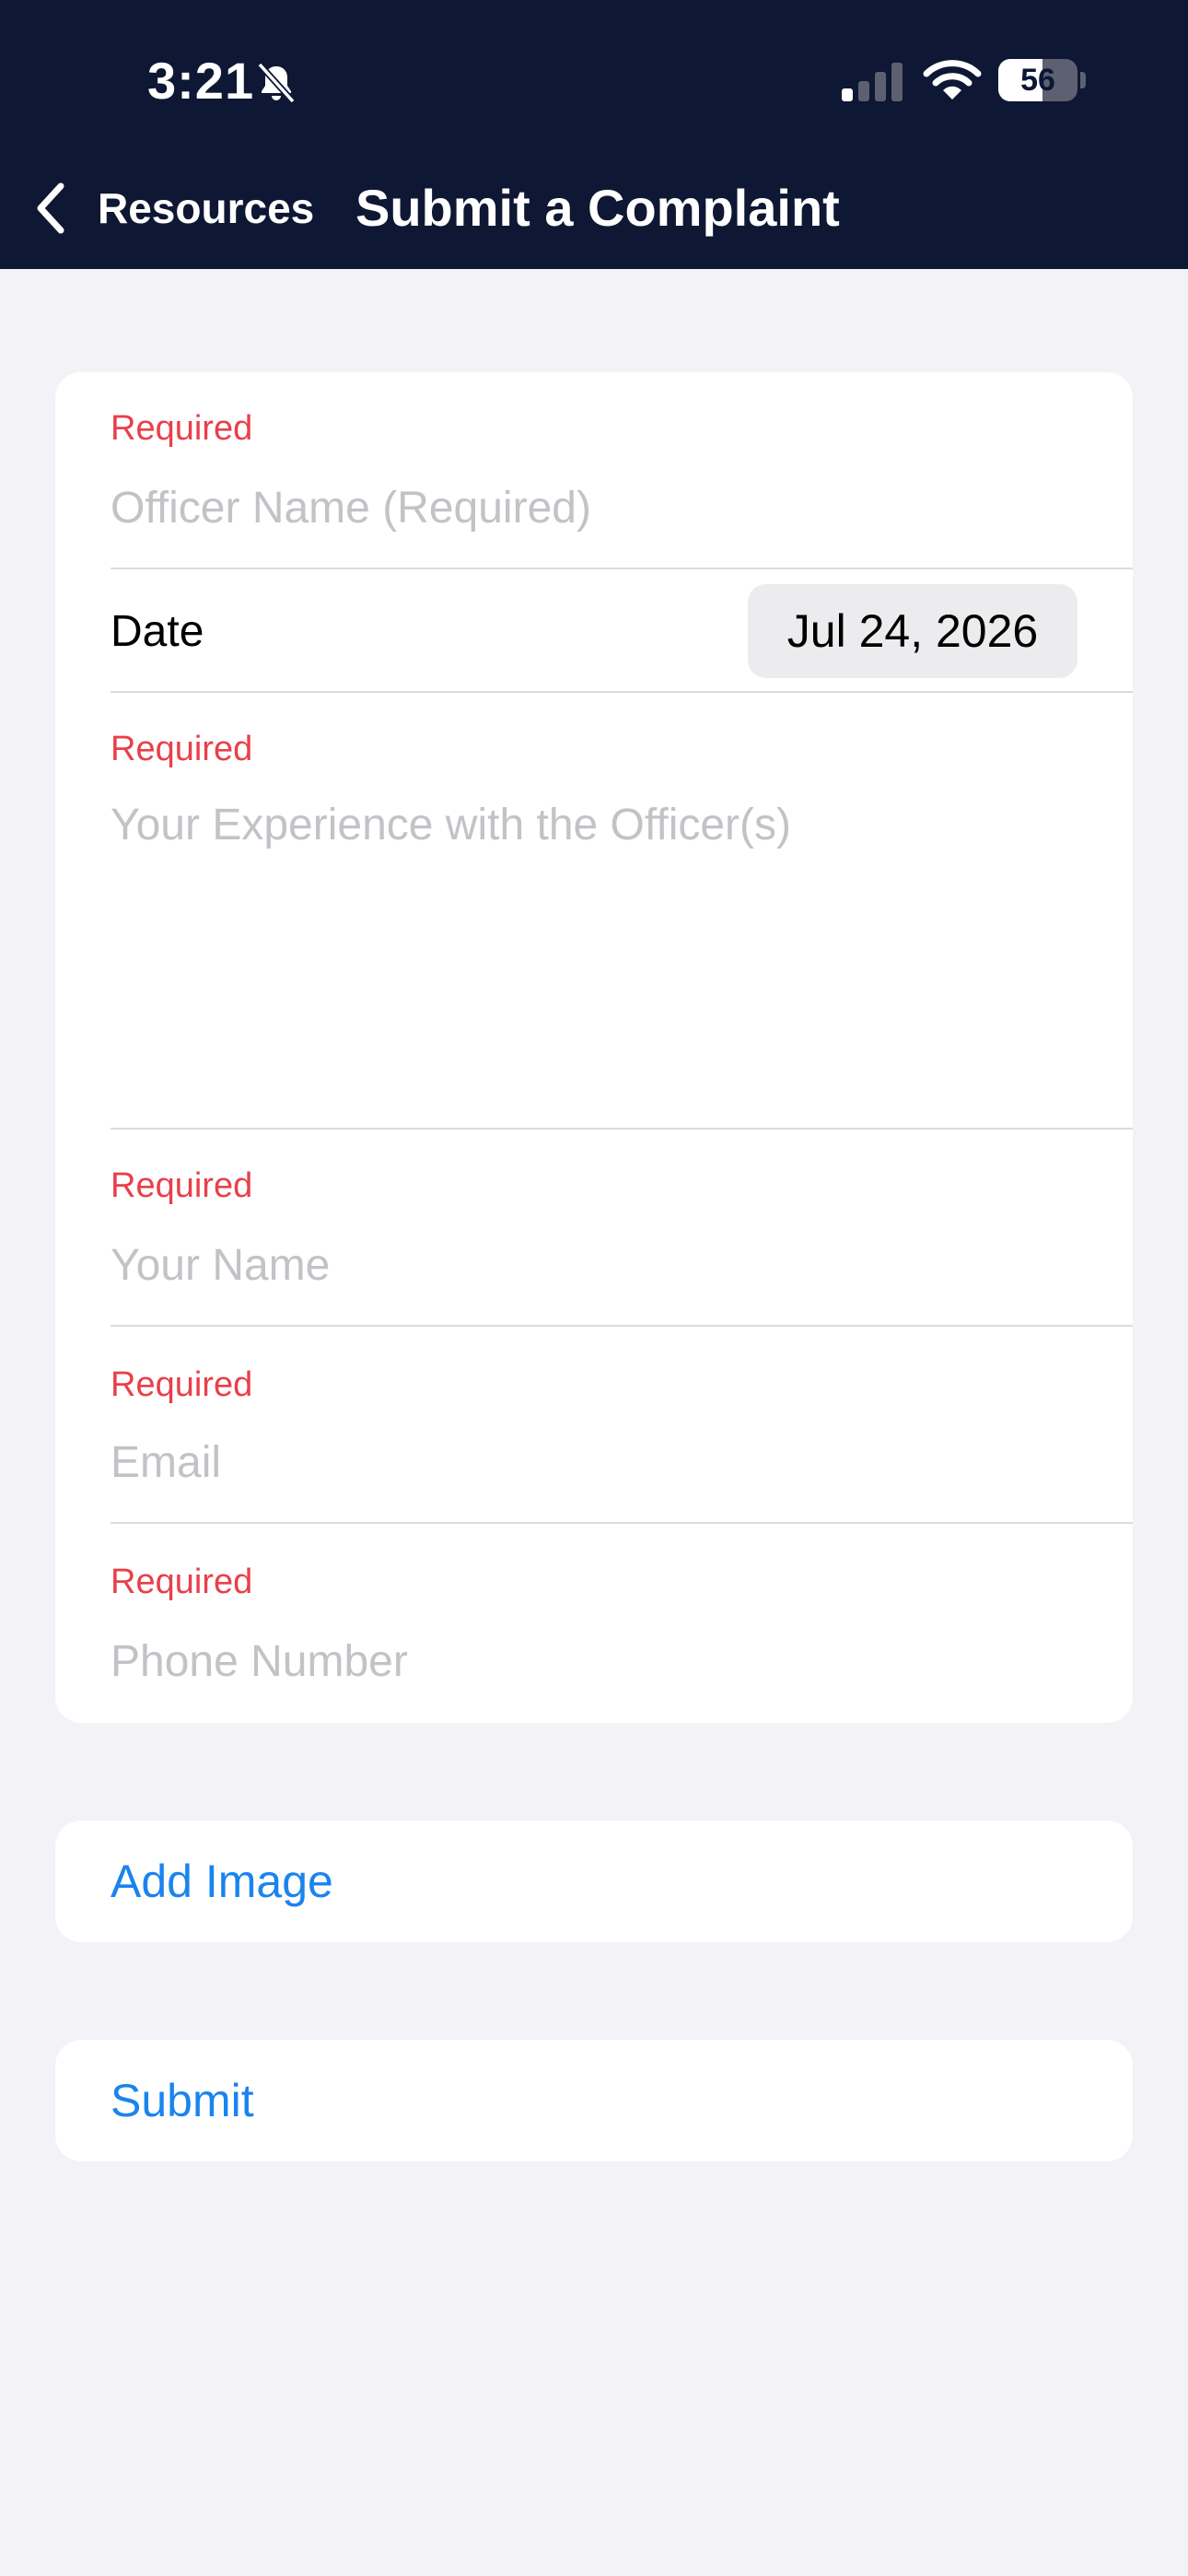  I want to click on top-bar: 3:21 56 Resources Submit a Complaint, so click(594, 134).